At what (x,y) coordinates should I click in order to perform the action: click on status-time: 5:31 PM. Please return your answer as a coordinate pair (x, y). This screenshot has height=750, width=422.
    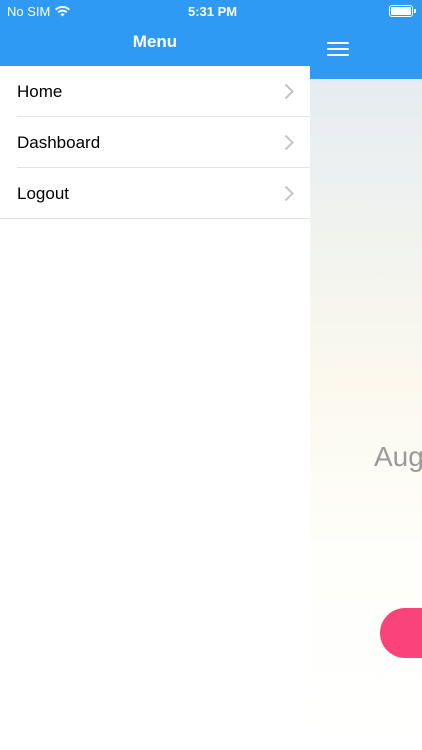
    Looking at the image, I should click on (213, 11).